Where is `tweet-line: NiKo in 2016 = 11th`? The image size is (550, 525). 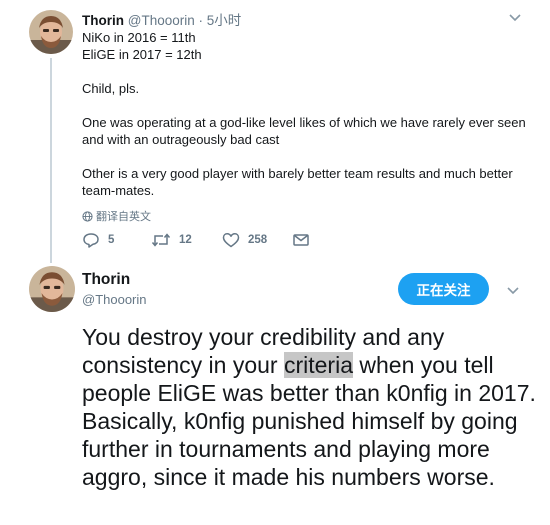
tweet-line: NiKo in 2016 = 11th is located at coordinates (139, 37).